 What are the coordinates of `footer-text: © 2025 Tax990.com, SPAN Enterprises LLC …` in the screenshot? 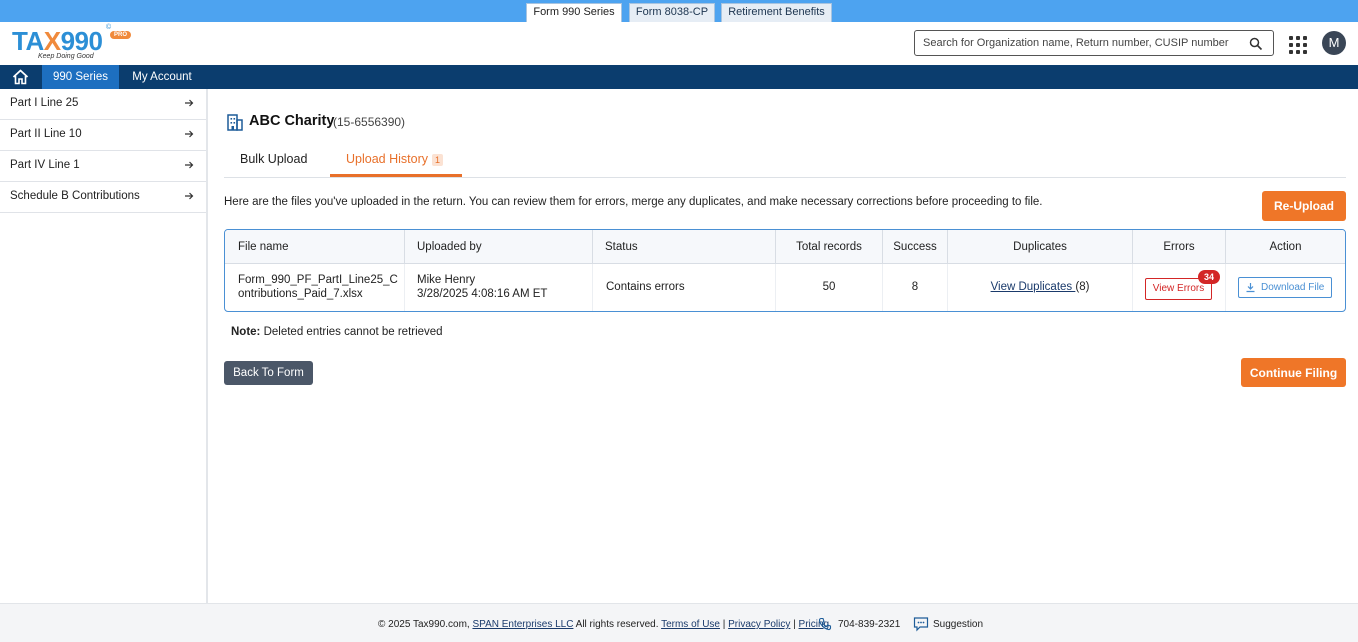 It's located at (603, 624).